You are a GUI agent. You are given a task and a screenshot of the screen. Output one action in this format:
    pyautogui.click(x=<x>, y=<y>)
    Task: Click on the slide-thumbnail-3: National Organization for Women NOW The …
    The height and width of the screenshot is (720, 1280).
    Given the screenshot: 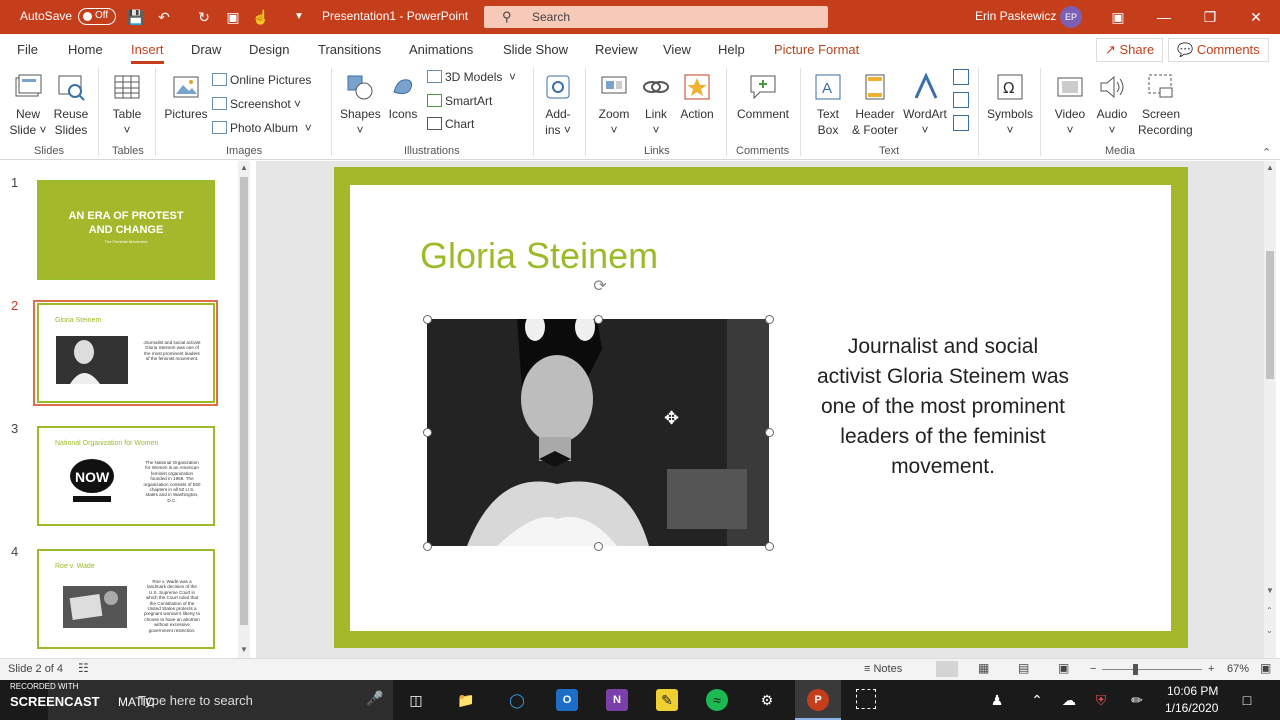 What is the action you would take?
    pyautogui.click(x=126, y=476)
    